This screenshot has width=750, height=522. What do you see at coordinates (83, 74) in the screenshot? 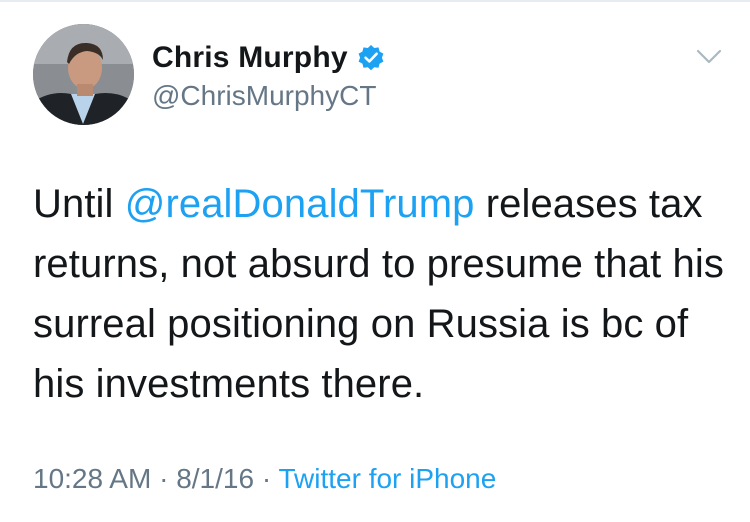
I see `avatar` at bounding box center [83, 74].